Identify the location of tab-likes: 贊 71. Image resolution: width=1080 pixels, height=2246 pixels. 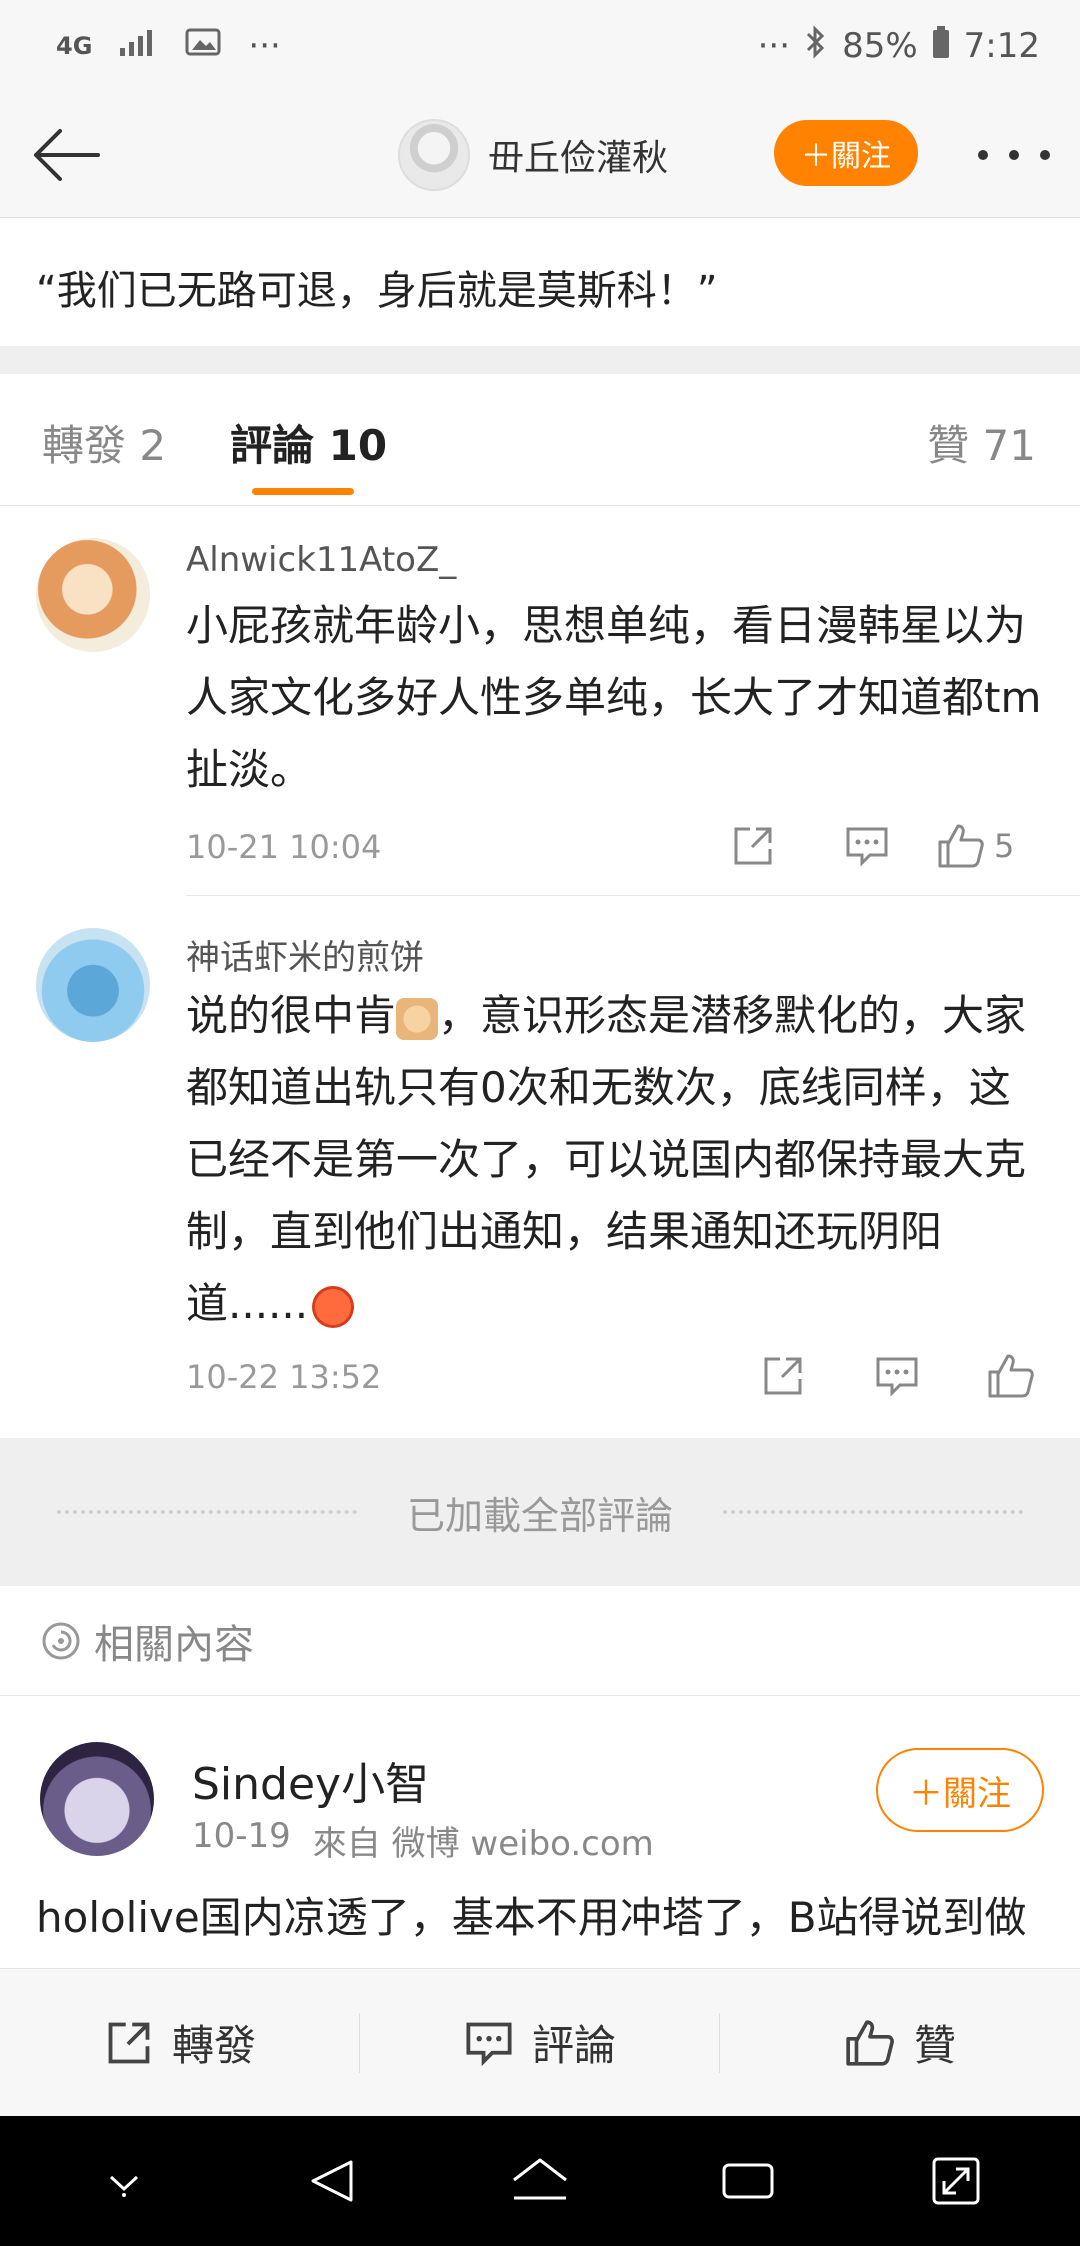
(981, 442).